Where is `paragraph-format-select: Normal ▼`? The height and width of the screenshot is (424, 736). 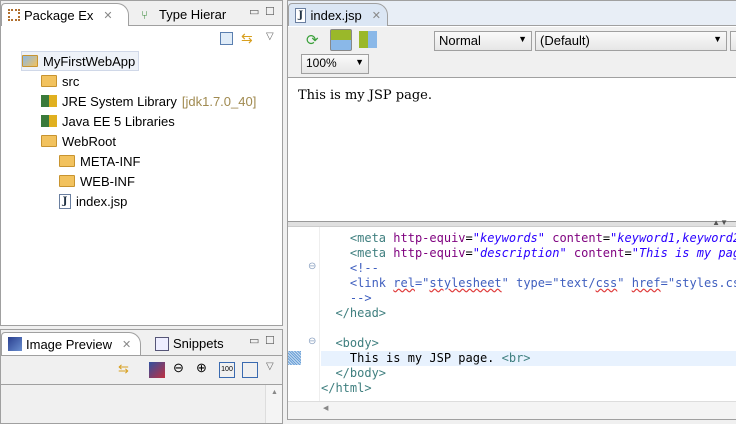 paragraph-format-select: Normal ▼ is located at coordinates (483, 41).